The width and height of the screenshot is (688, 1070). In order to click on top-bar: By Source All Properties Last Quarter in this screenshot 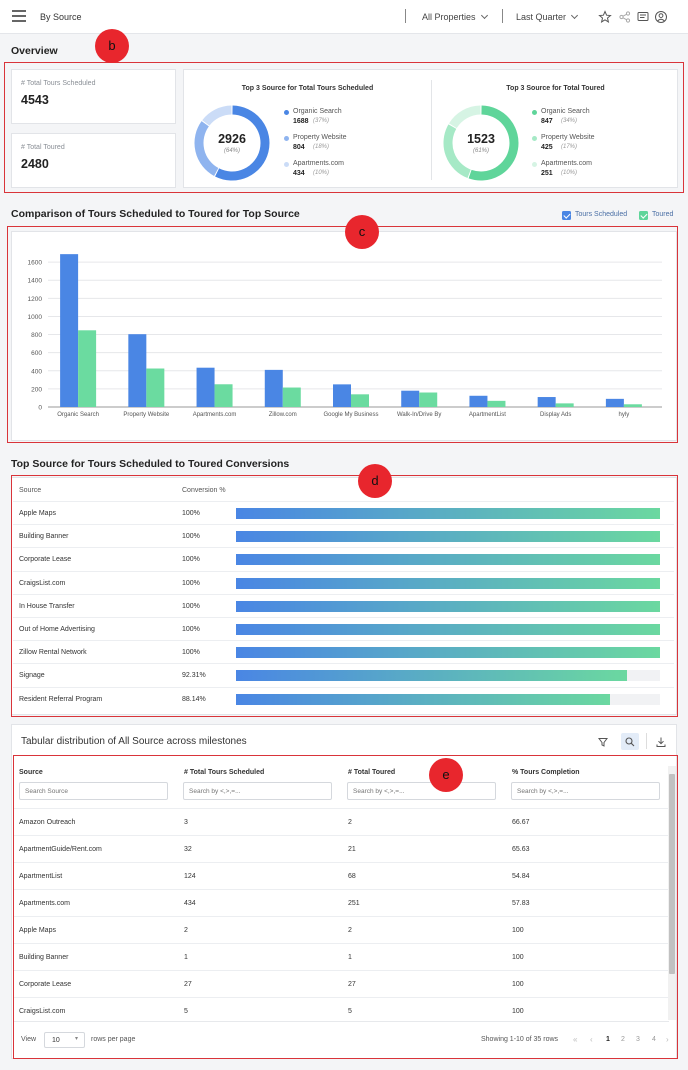, I will do `click(344, 17)`.